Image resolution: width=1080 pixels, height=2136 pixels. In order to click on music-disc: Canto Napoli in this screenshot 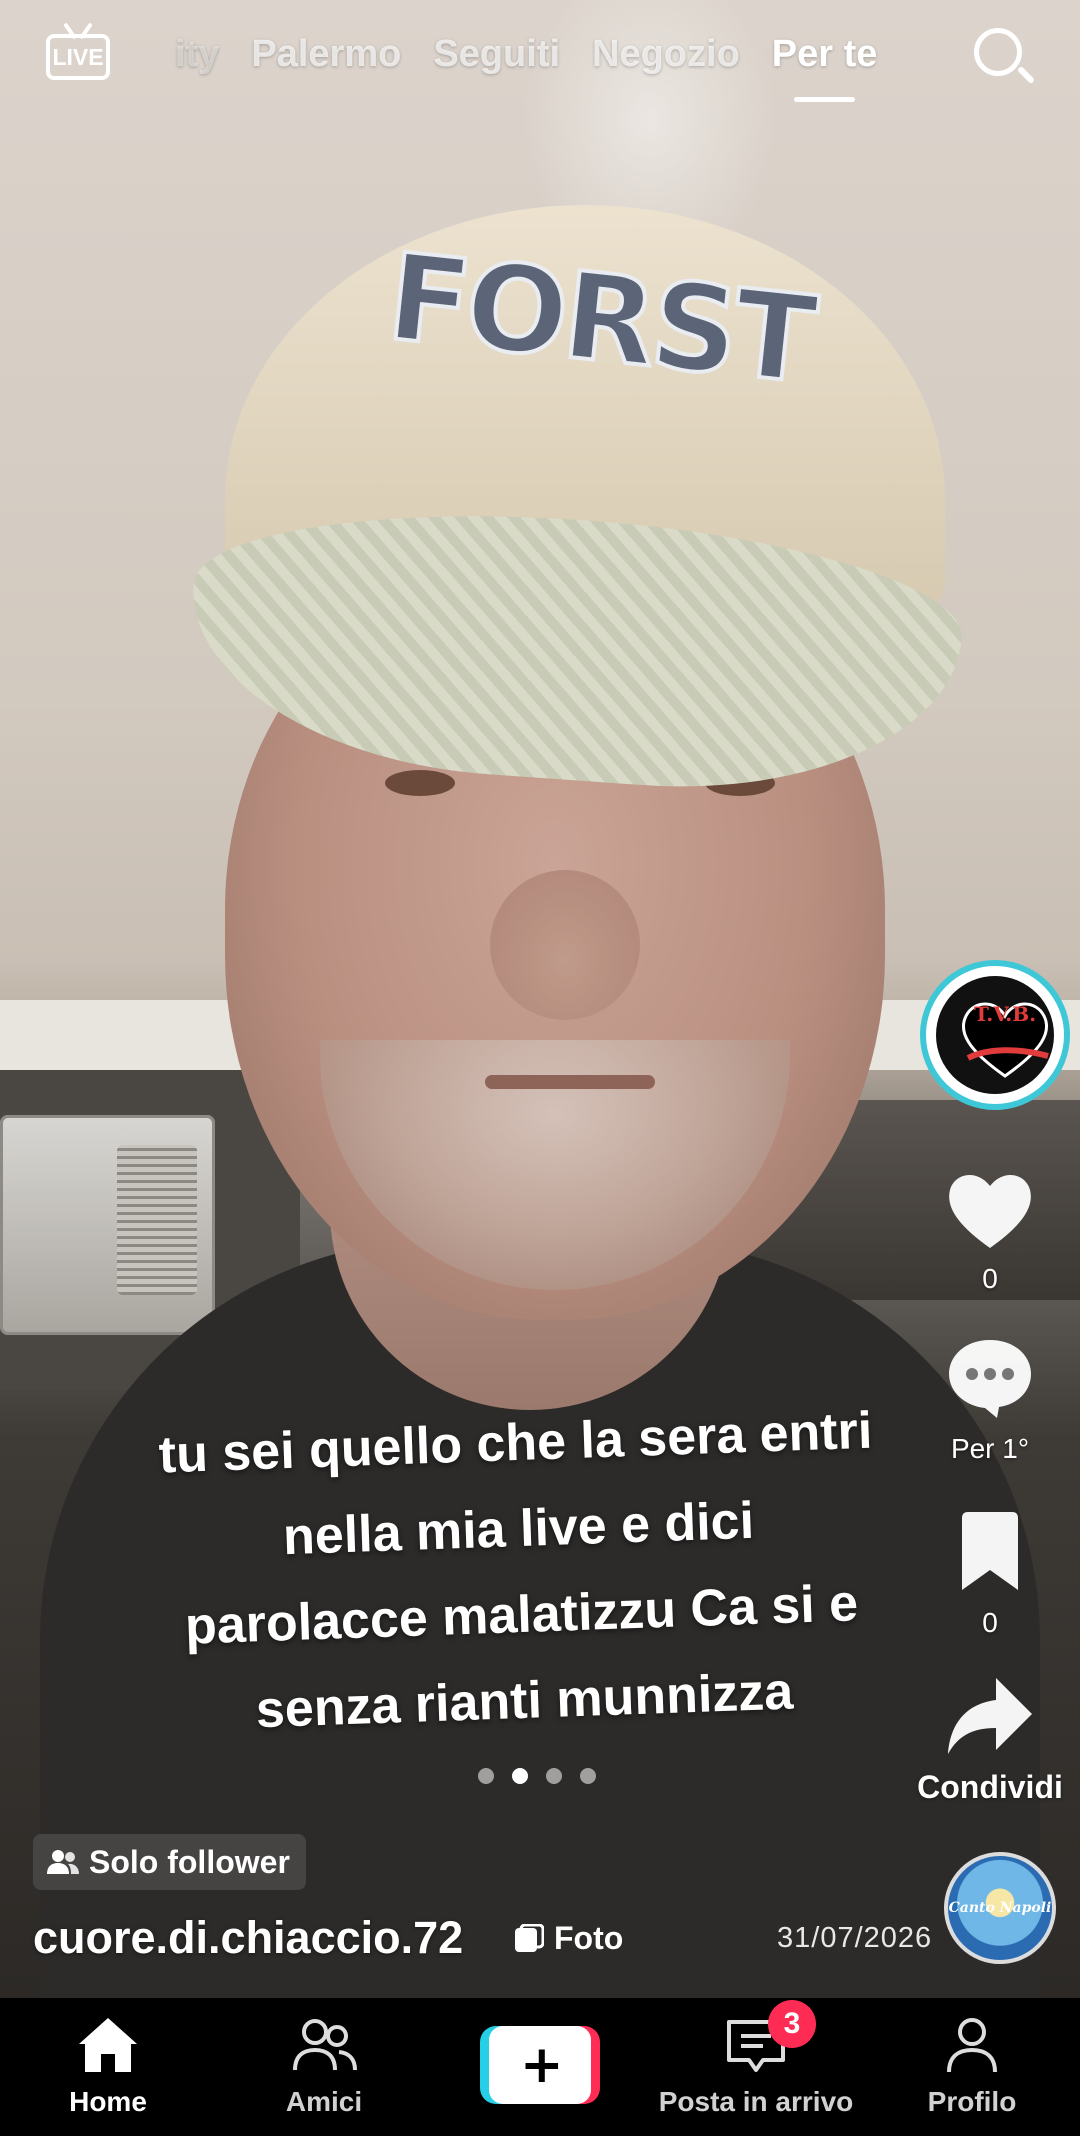, I will do `click(1000, 1908)`.